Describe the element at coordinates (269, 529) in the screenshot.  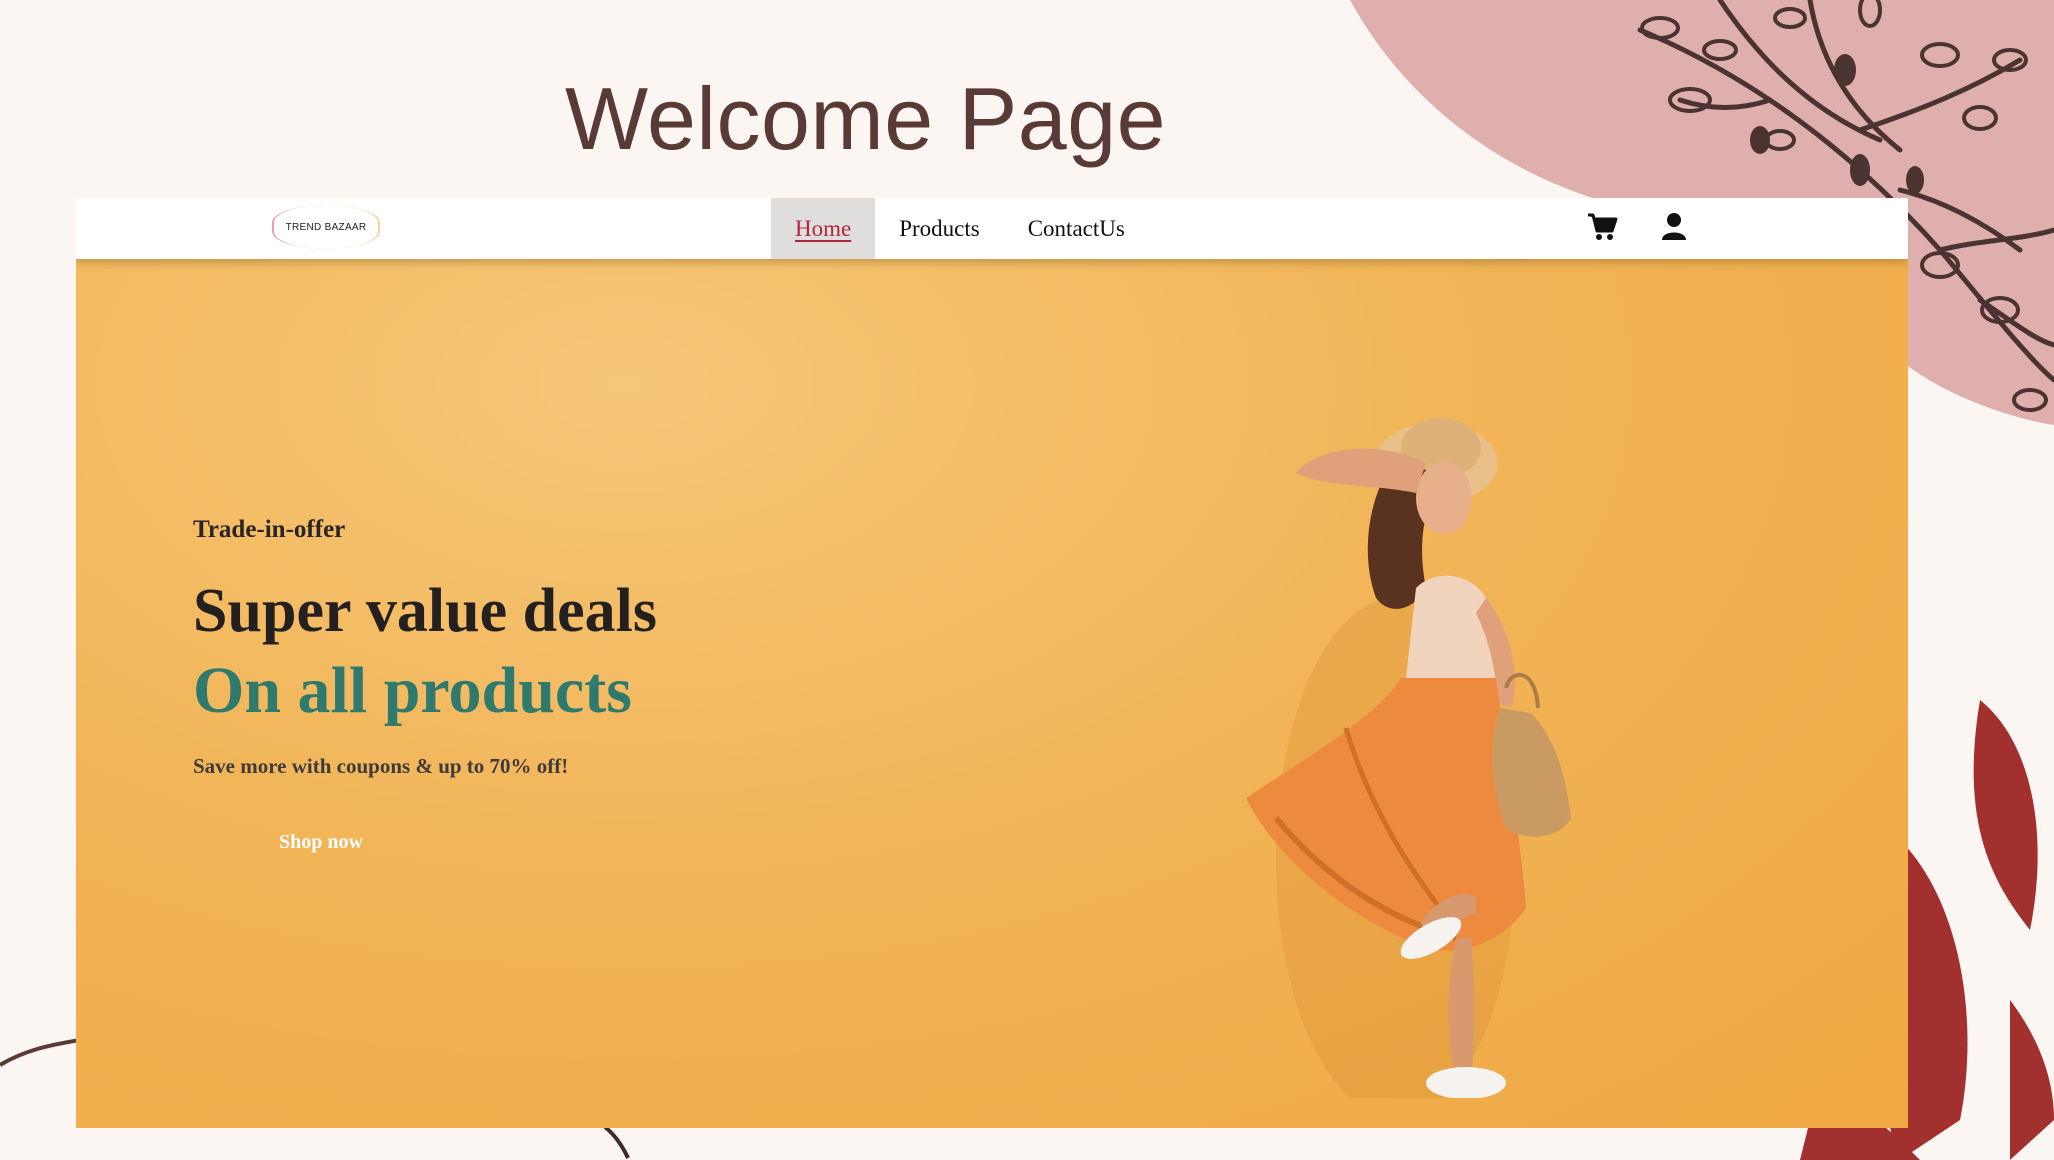
I see `hero-kicker: Trade-in-offer` at that location.